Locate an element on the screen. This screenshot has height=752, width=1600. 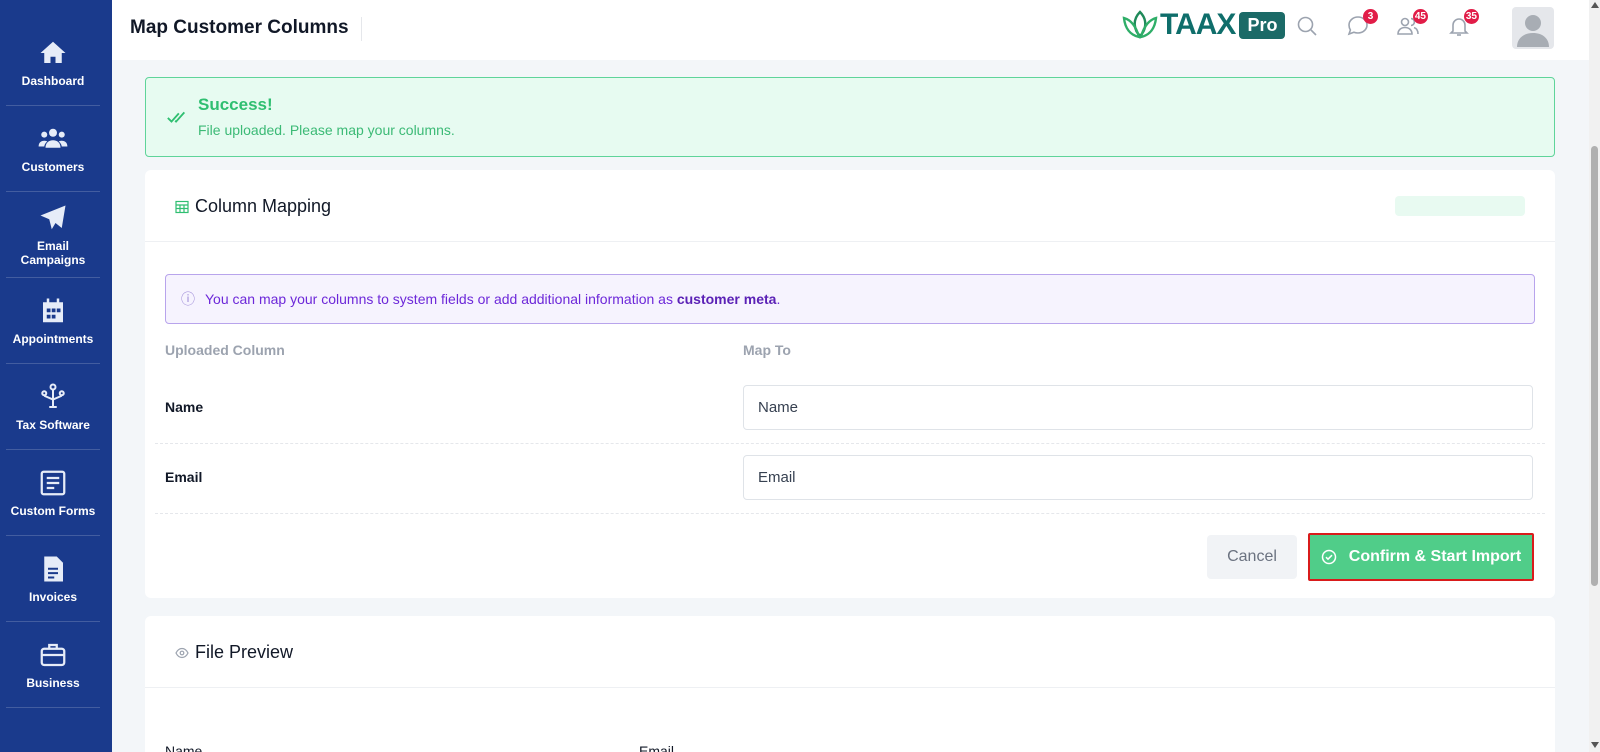
info-text-suffix: . is located at coordinates (778, 299).